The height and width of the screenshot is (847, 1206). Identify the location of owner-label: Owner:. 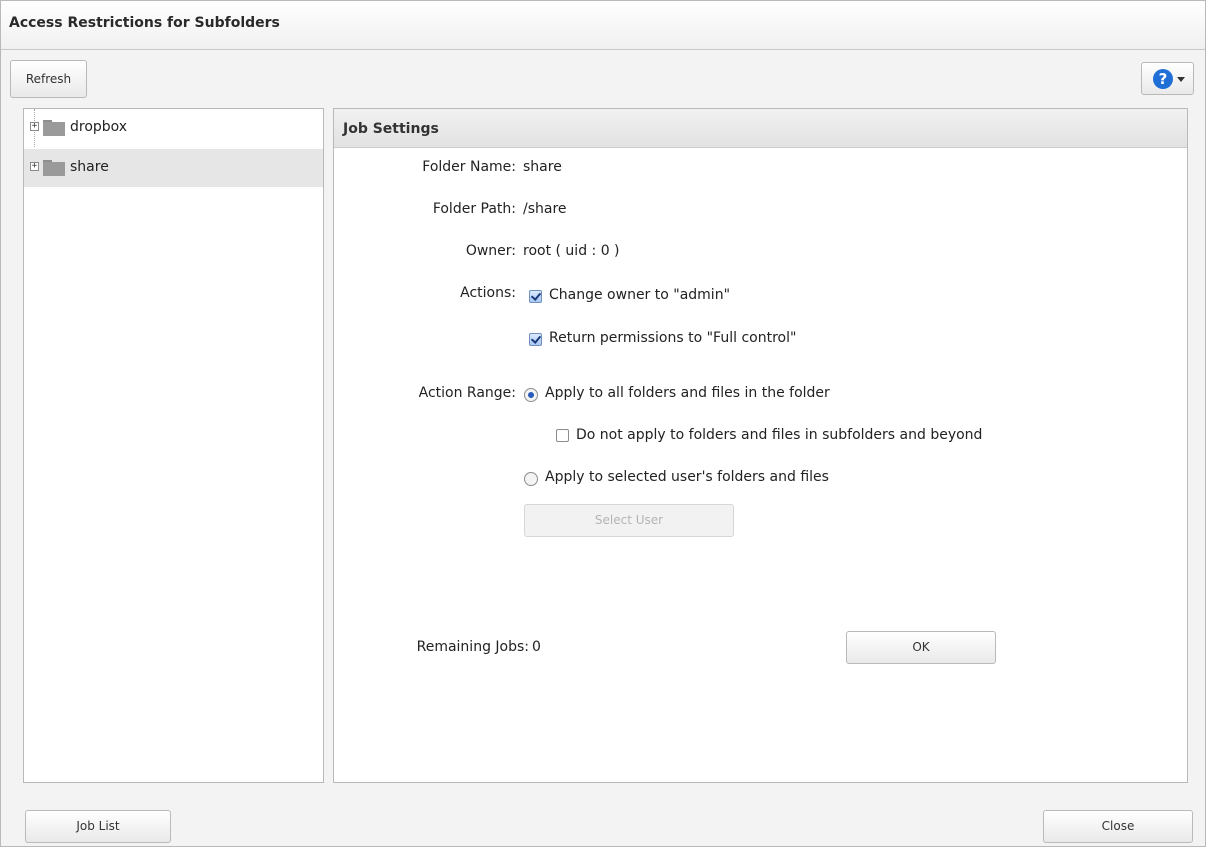
(490, 251).